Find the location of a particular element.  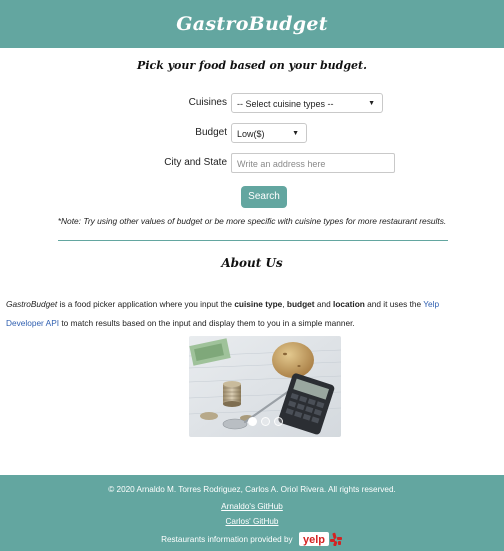

image-carousel is located at coordinates (265, 386).